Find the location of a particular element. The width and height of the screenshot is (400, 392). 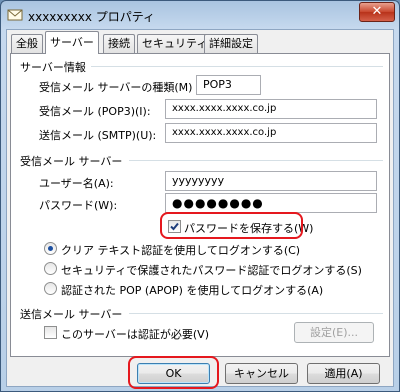

incoming-server-heading: 受信メール サーバー is located at coordinates (71, 161).